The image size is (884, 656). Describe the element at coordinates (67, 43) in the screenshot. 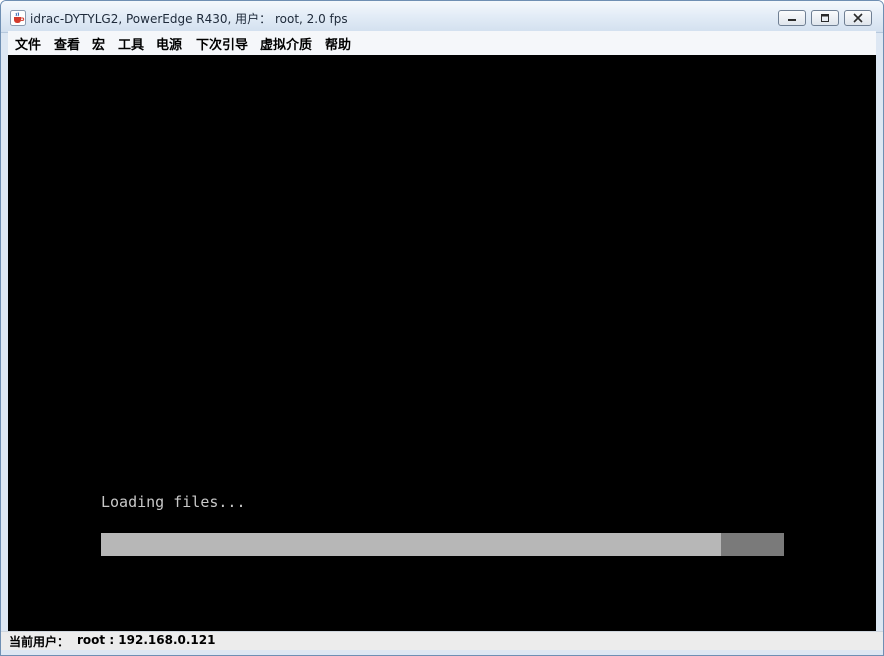

I see `menu-view: 查看` at that location.